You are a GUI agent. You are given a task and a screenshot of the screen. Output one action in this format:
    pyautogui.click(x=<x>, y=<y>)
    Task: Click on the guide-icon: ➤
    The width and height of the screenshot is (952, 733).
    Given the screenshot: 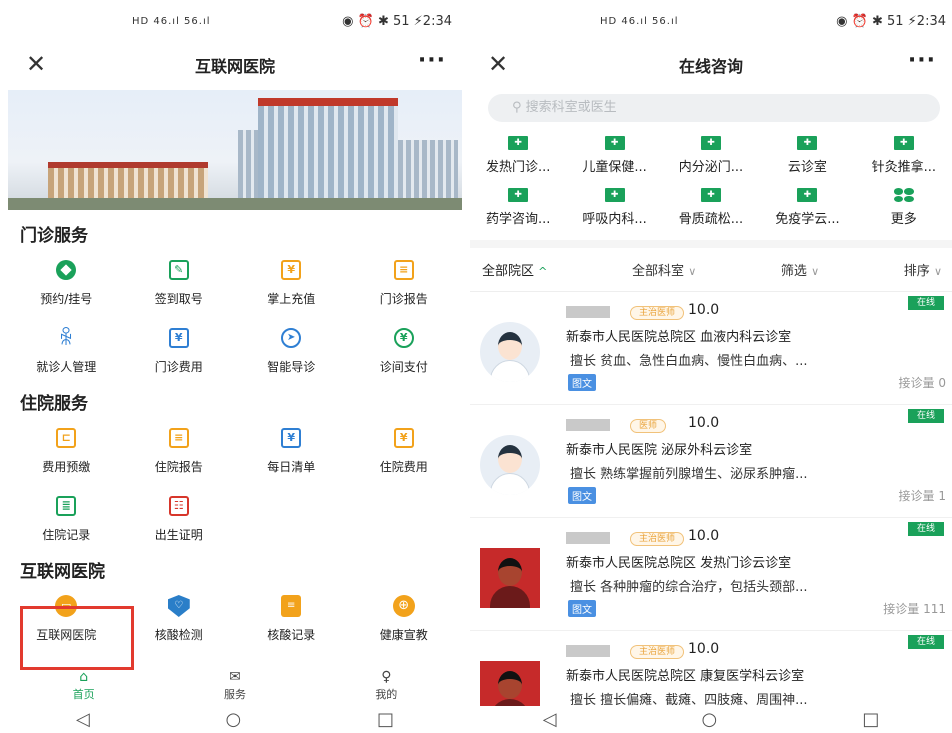 What is the action you would take?
    pyautogui.click(x=291, y=338)
    